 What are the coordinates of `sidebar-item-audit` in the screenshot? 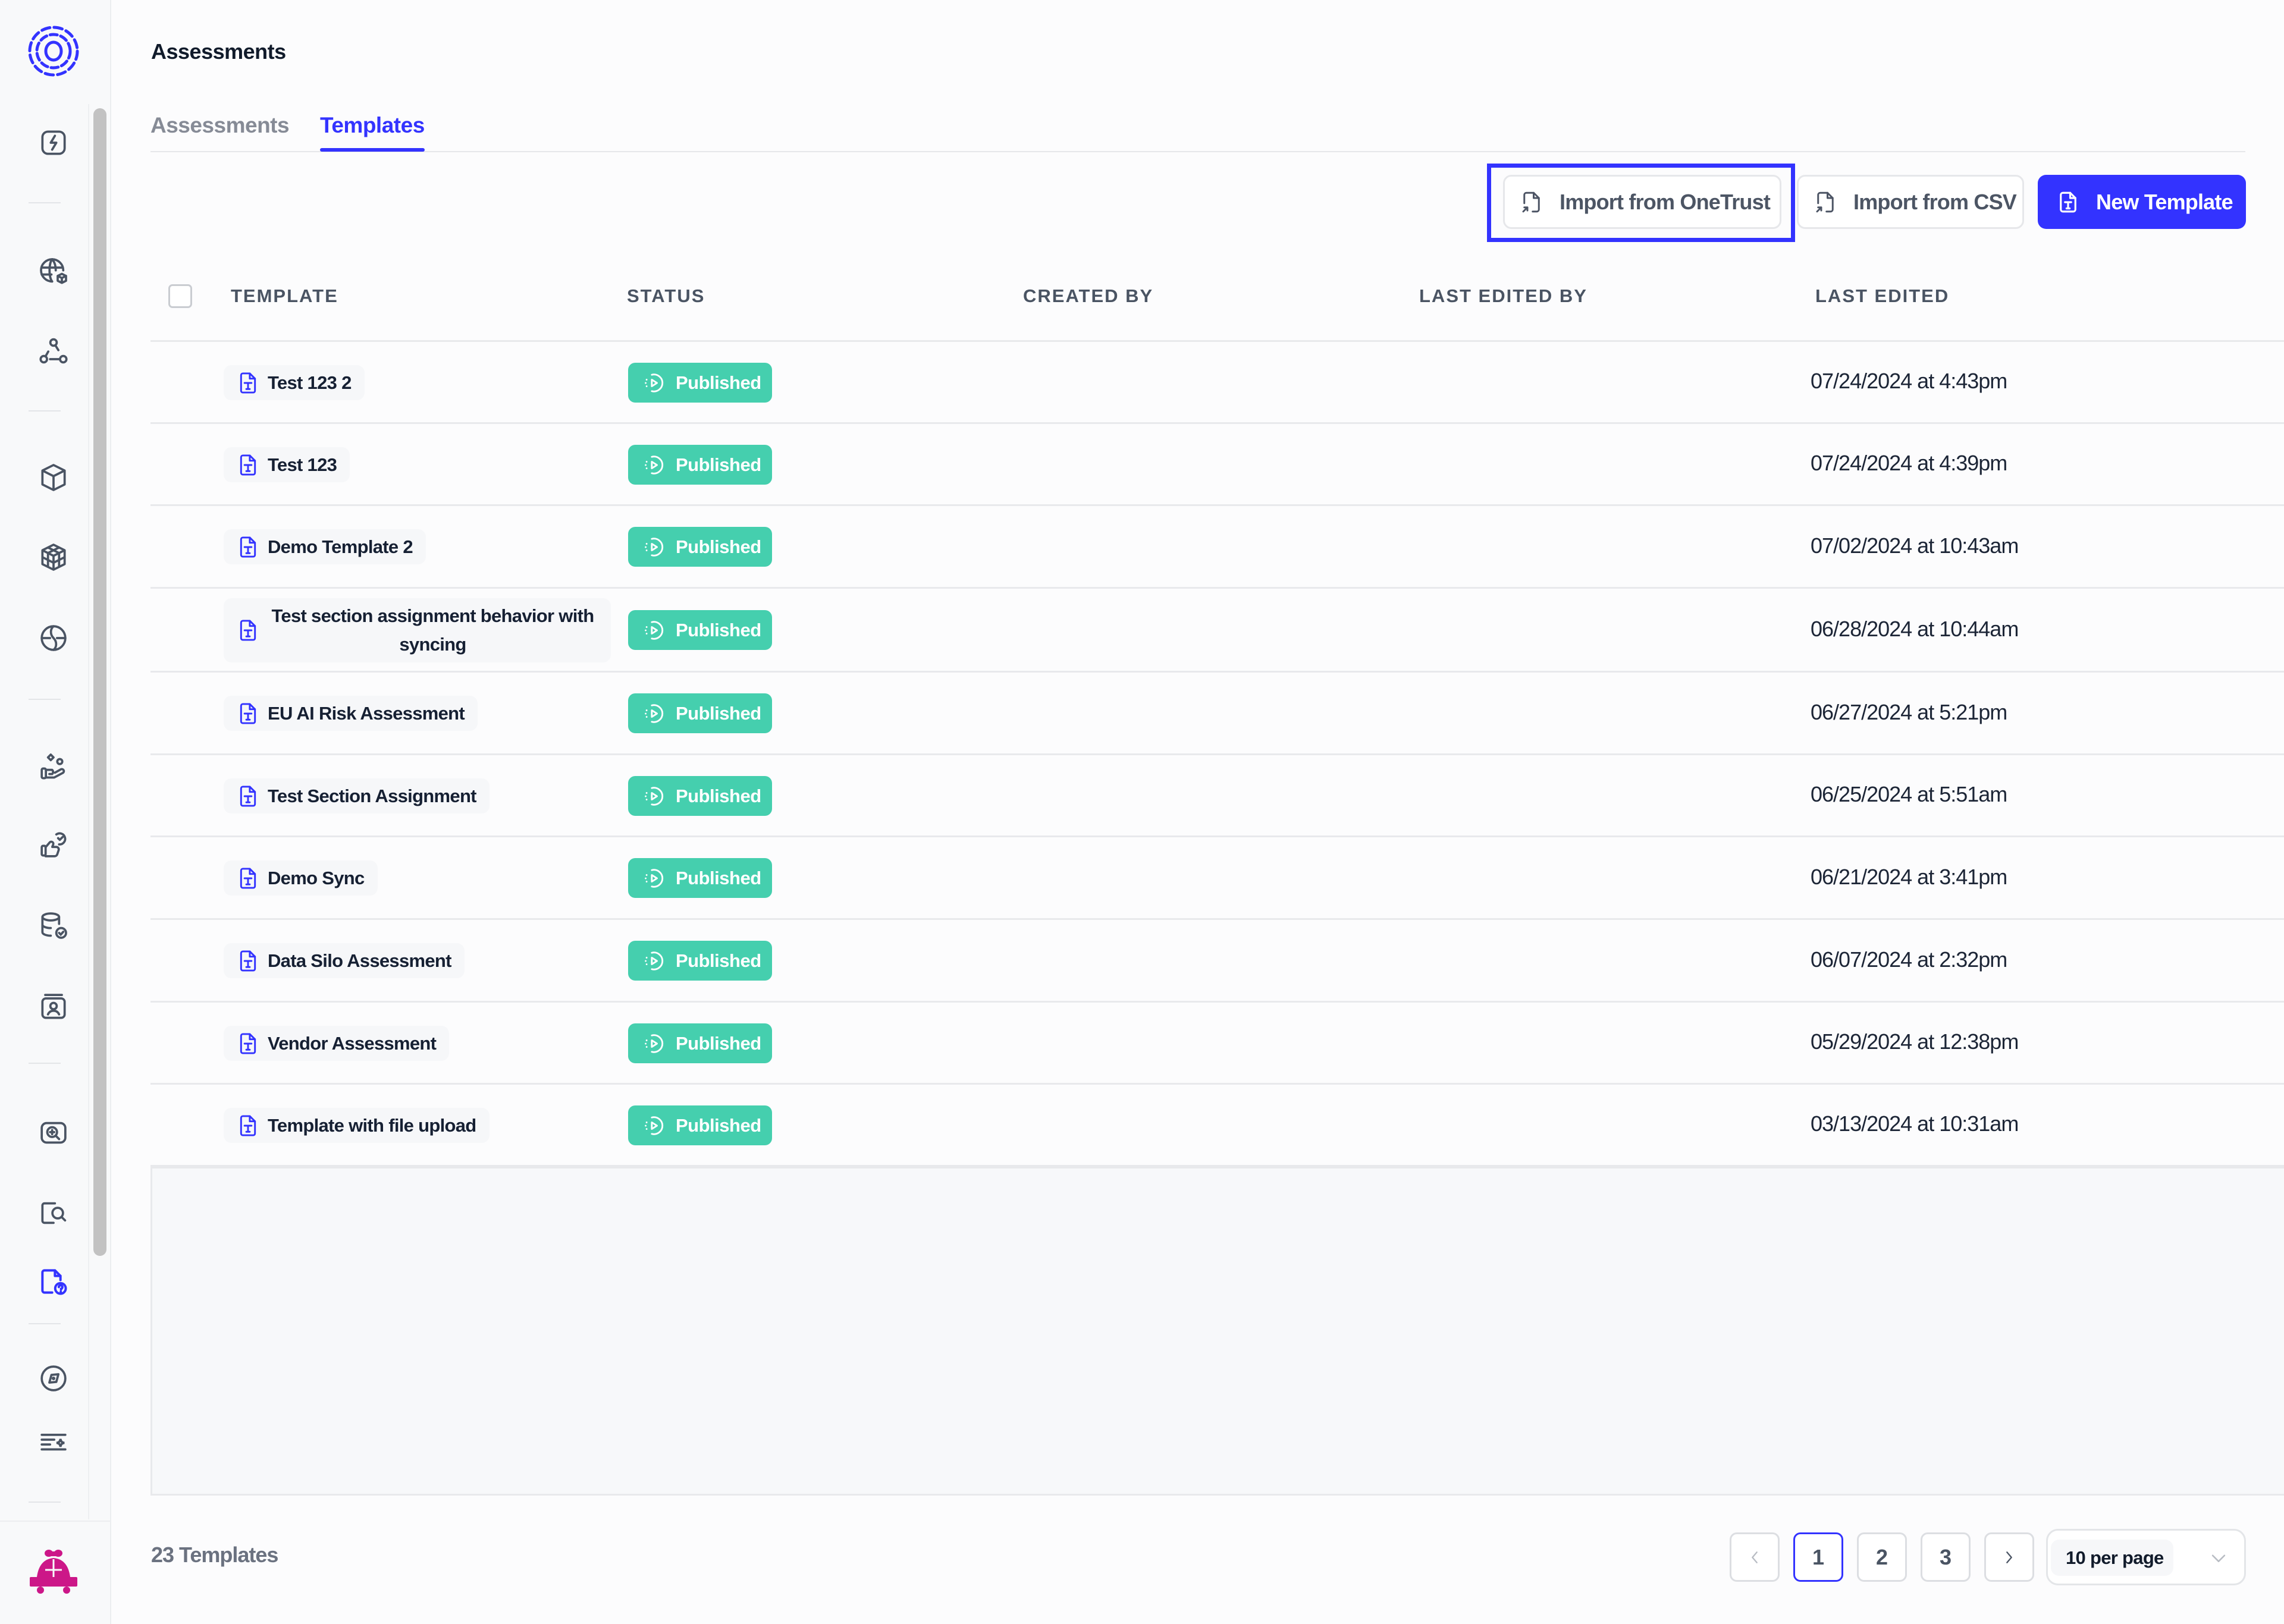 It's located at (54, 1213).